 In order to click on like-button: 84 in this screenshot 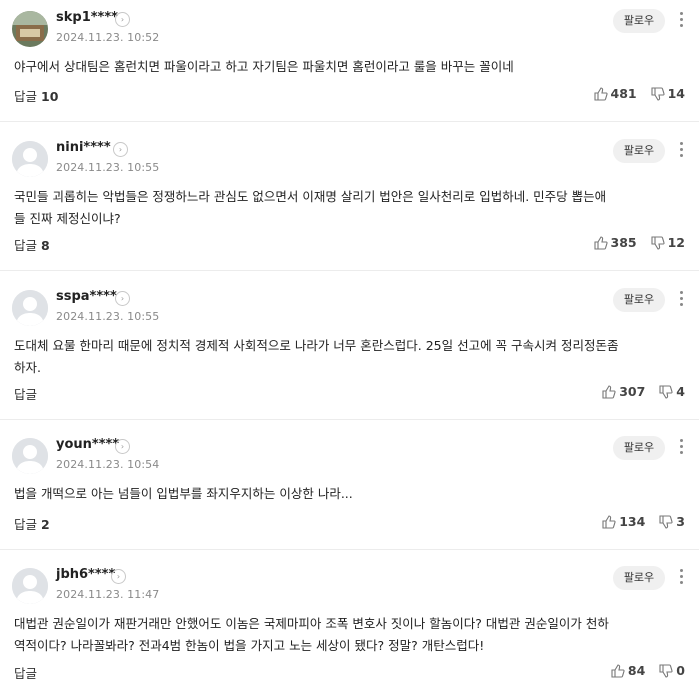, I will do `click(628, 670)`.